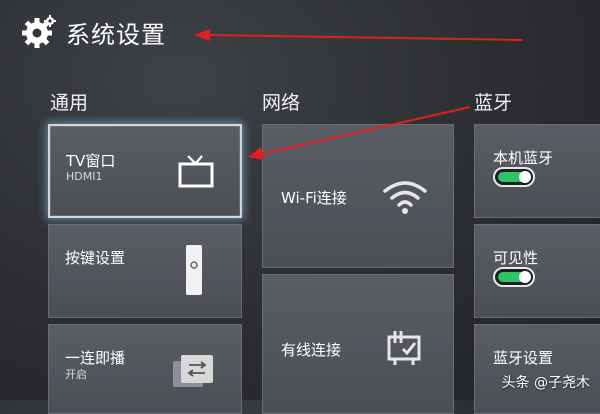  Describe the element at coordinates (358, 344) in the screenshot. I see `tile-wired: 有线连接` at that location.